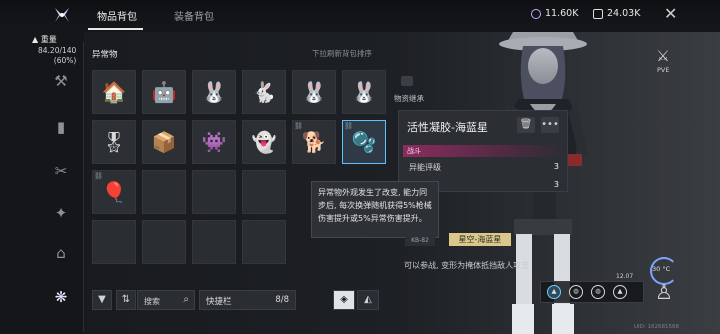 The image size is (720, 334). I want to click on quickbar-count: 8/8, so click(282, 300).